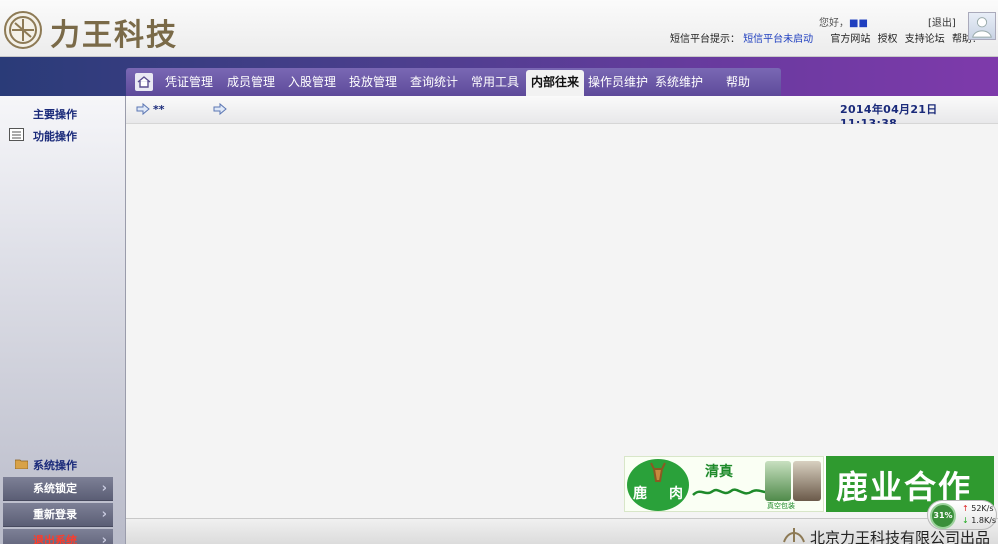  I want to click on ad-badge: 鹿 肉, so click(658, 485).